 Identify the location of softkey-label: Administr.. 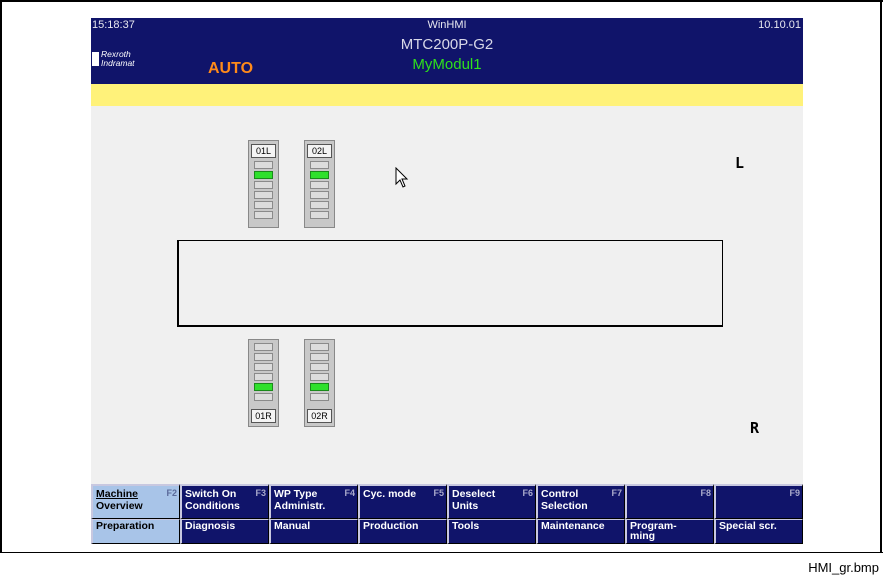
(300, 506).